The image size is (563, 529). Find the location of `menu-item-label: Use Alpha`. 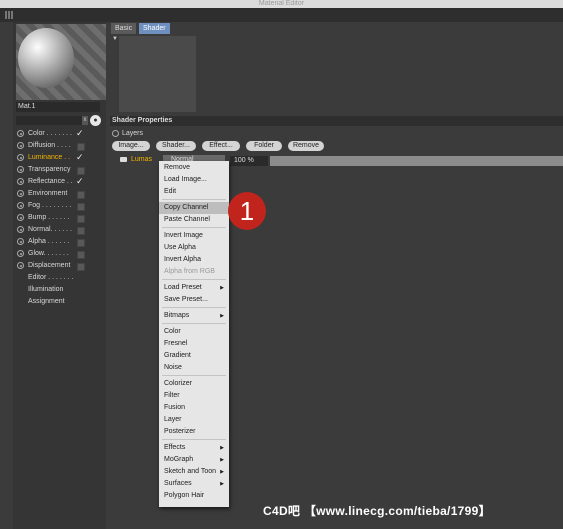

menu-item-label: Use Alpha is located at coordinates (180, 247).